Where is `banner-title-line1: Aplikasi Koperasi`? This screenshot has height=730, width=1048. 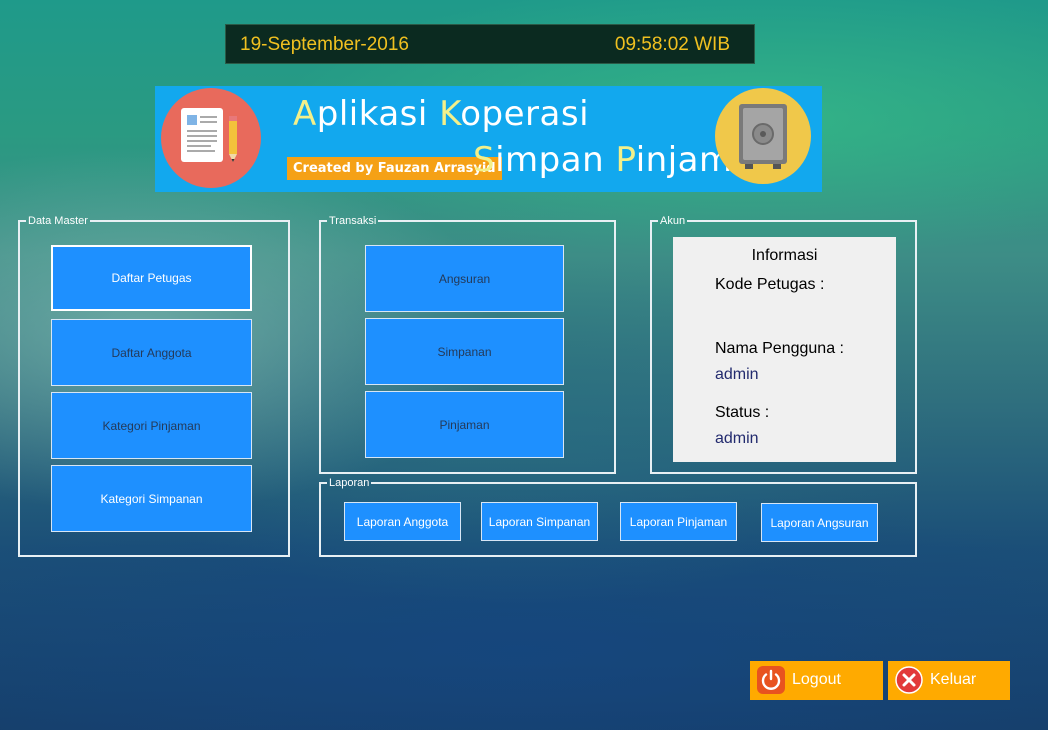 banner-title-line1: Aplikasi Koperasi is located at coordinates (441, 114).